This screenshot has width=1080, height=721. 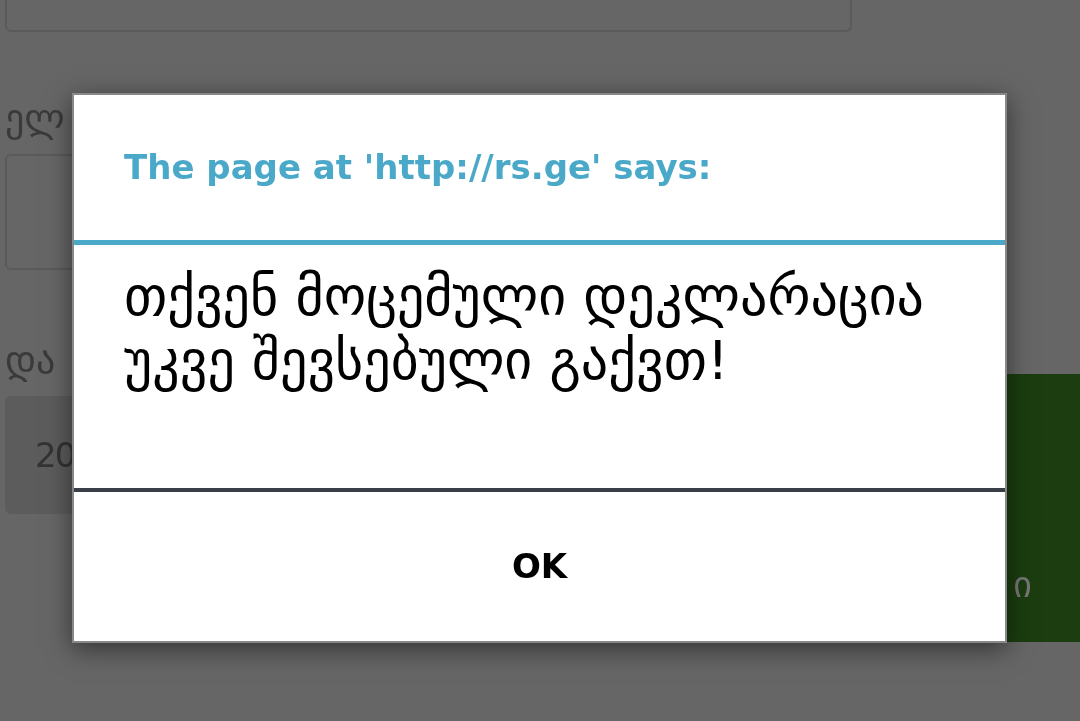 I want to click on dialog-title: The page at 'http://rs.ge' says:, so click(x=418, y=167).